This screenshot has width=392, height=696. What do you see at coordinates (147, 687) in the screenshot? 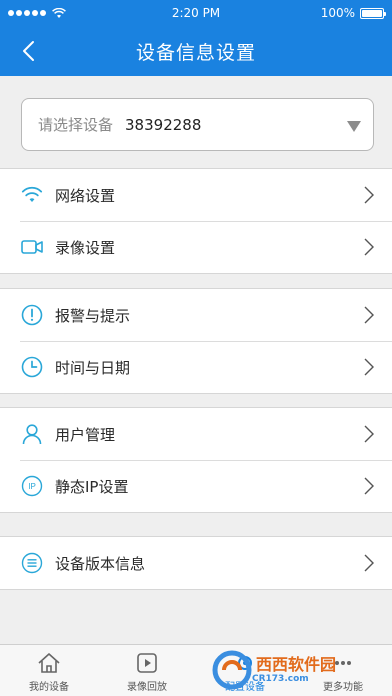
I see `tab-label: 录像回放` at bounding box center [147, 687].